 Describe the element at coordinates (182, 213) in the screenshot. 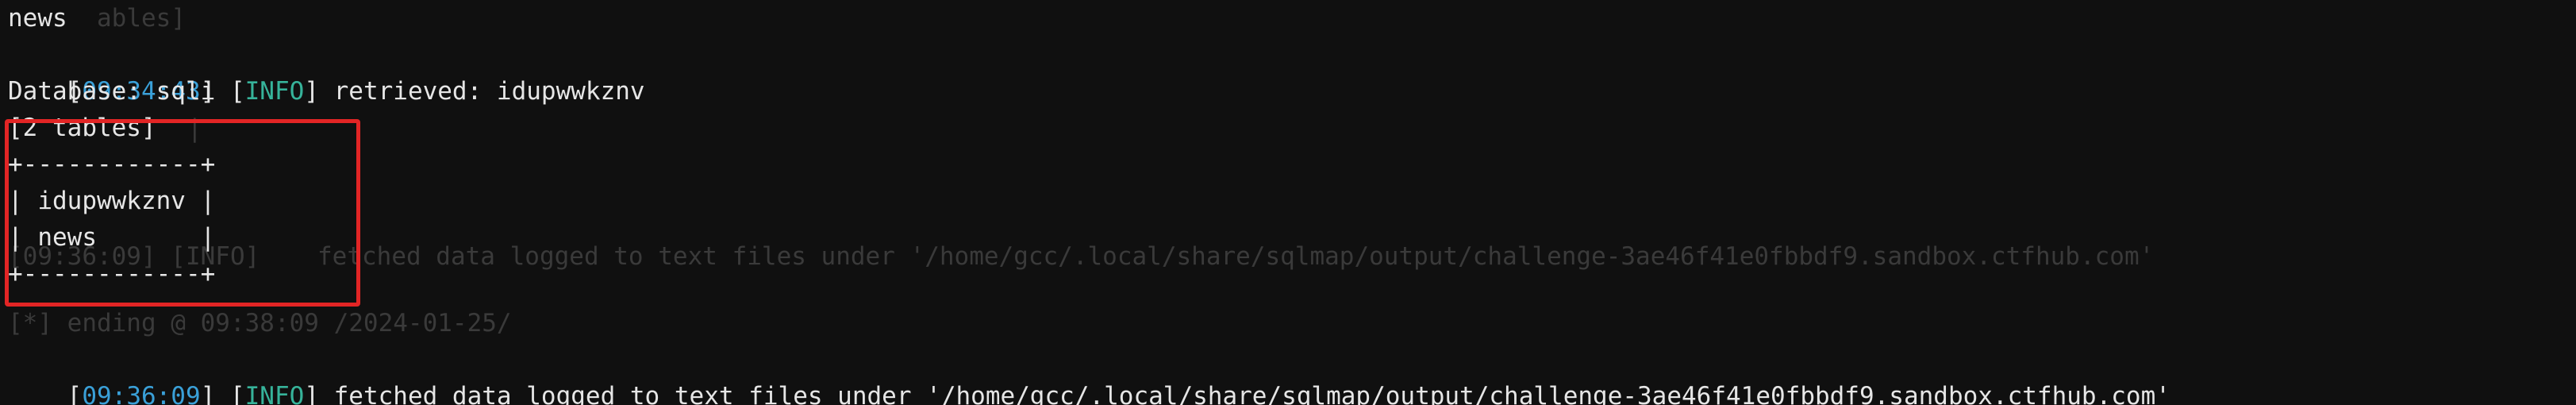

I see `highlight-annotation-box` at that location.